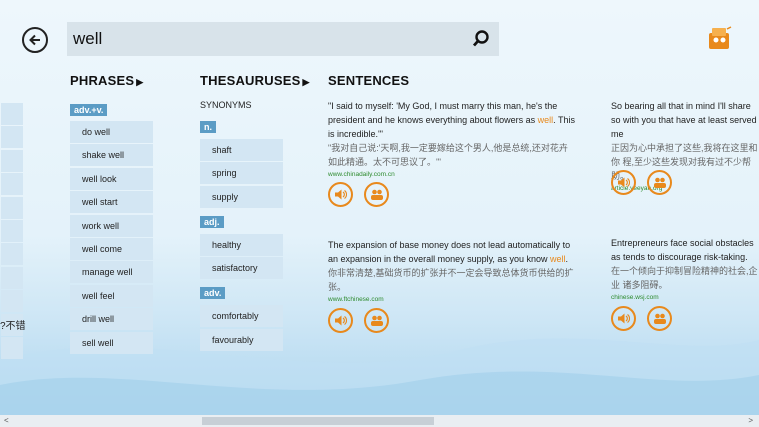  What do you see at coordinates (111, 272) in the screenshot?
I see `phrase-item: manage well` at bounding box center [111, 272].